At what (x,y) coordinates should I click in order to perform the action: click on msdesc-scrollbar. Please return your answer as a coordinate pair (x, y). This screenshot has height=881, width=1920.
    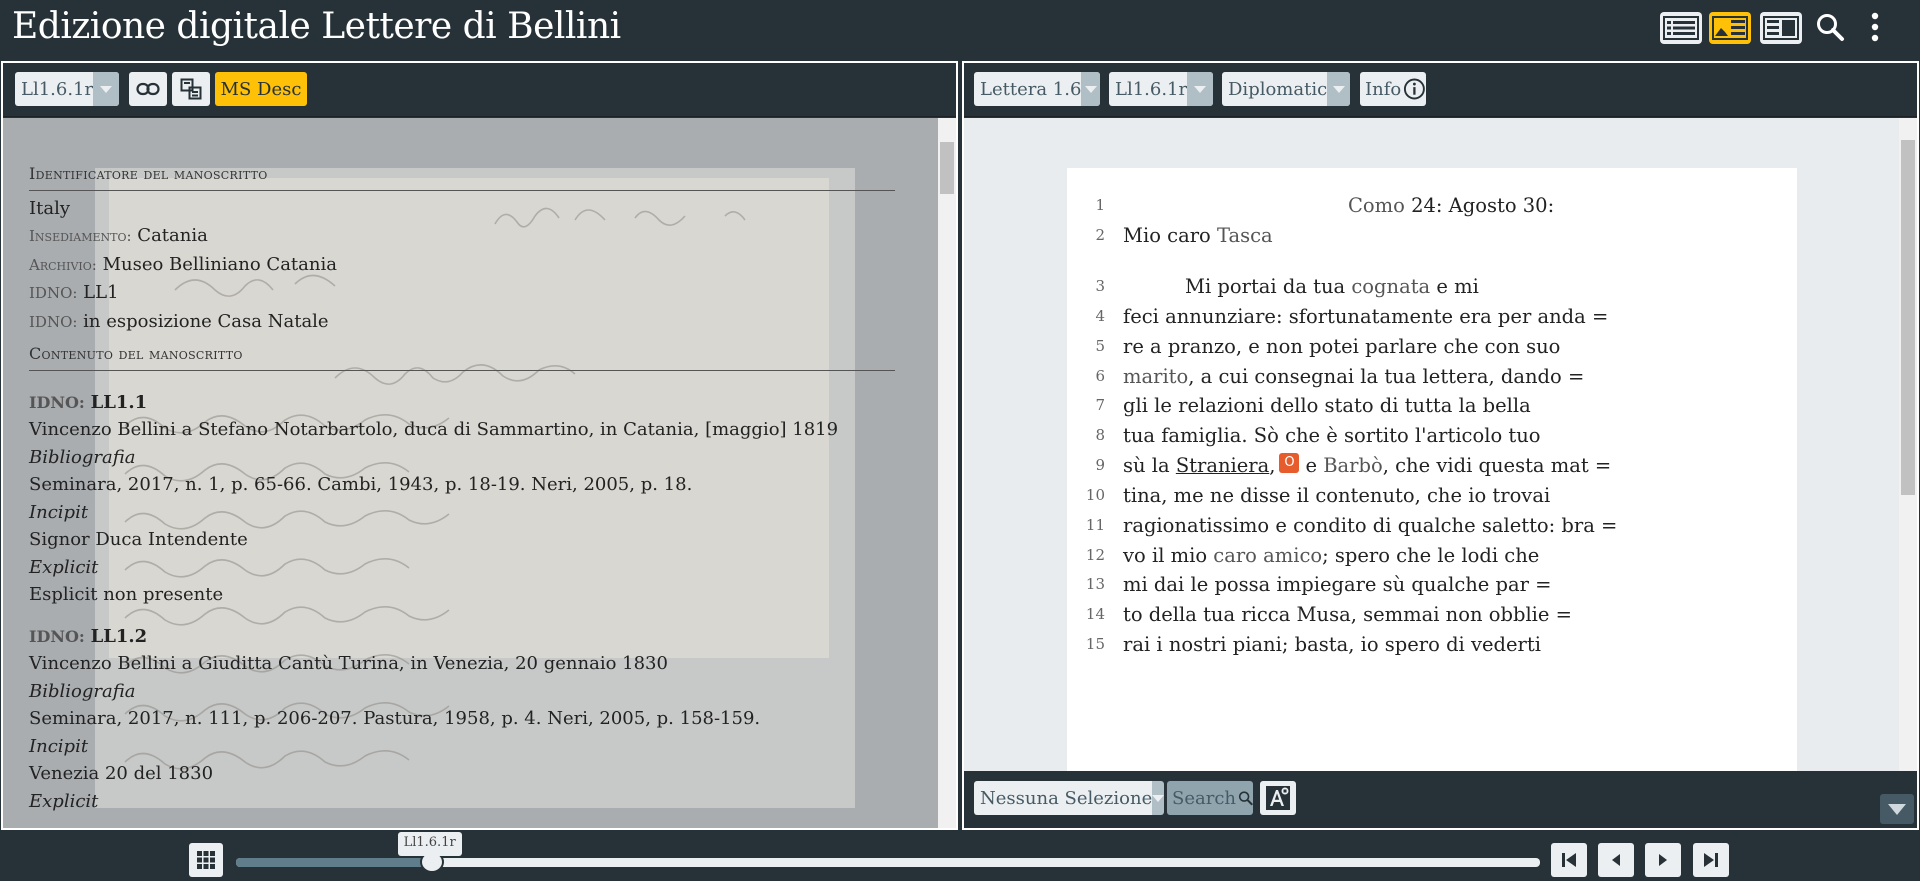
    Looking at the image, I should click on (947, 473).